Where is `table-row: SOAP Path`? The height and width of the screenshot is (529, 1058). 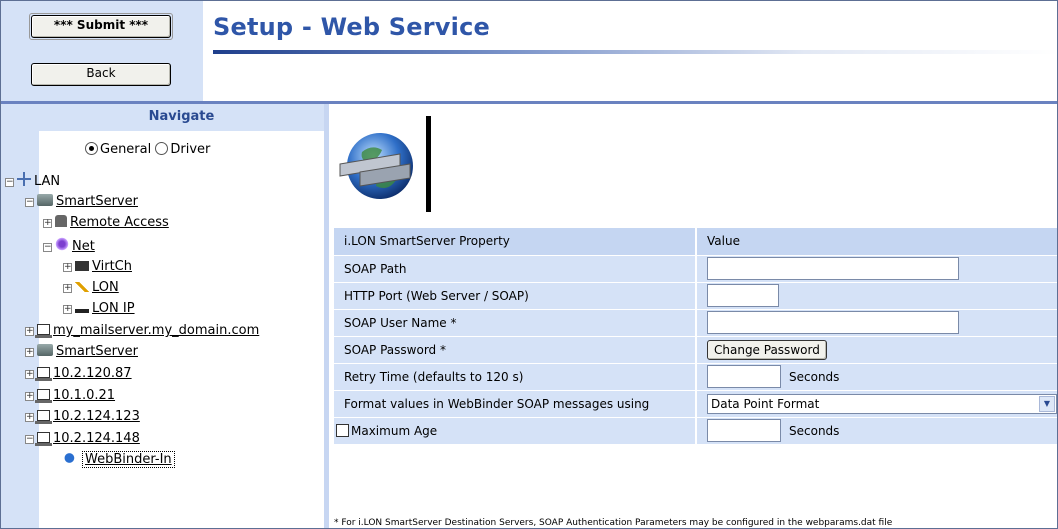
table-row: SOAP Path is located at coordinates (695, 269).